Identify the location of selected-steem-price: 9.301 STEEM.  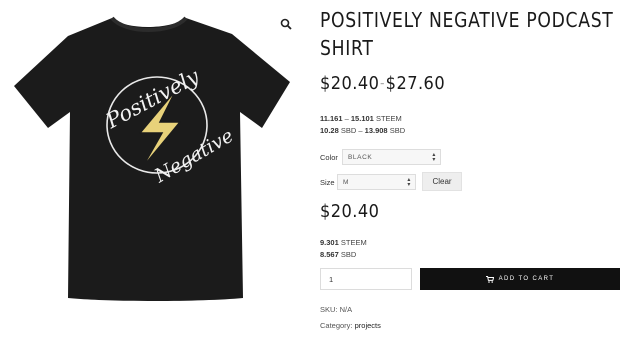
(343, 242).